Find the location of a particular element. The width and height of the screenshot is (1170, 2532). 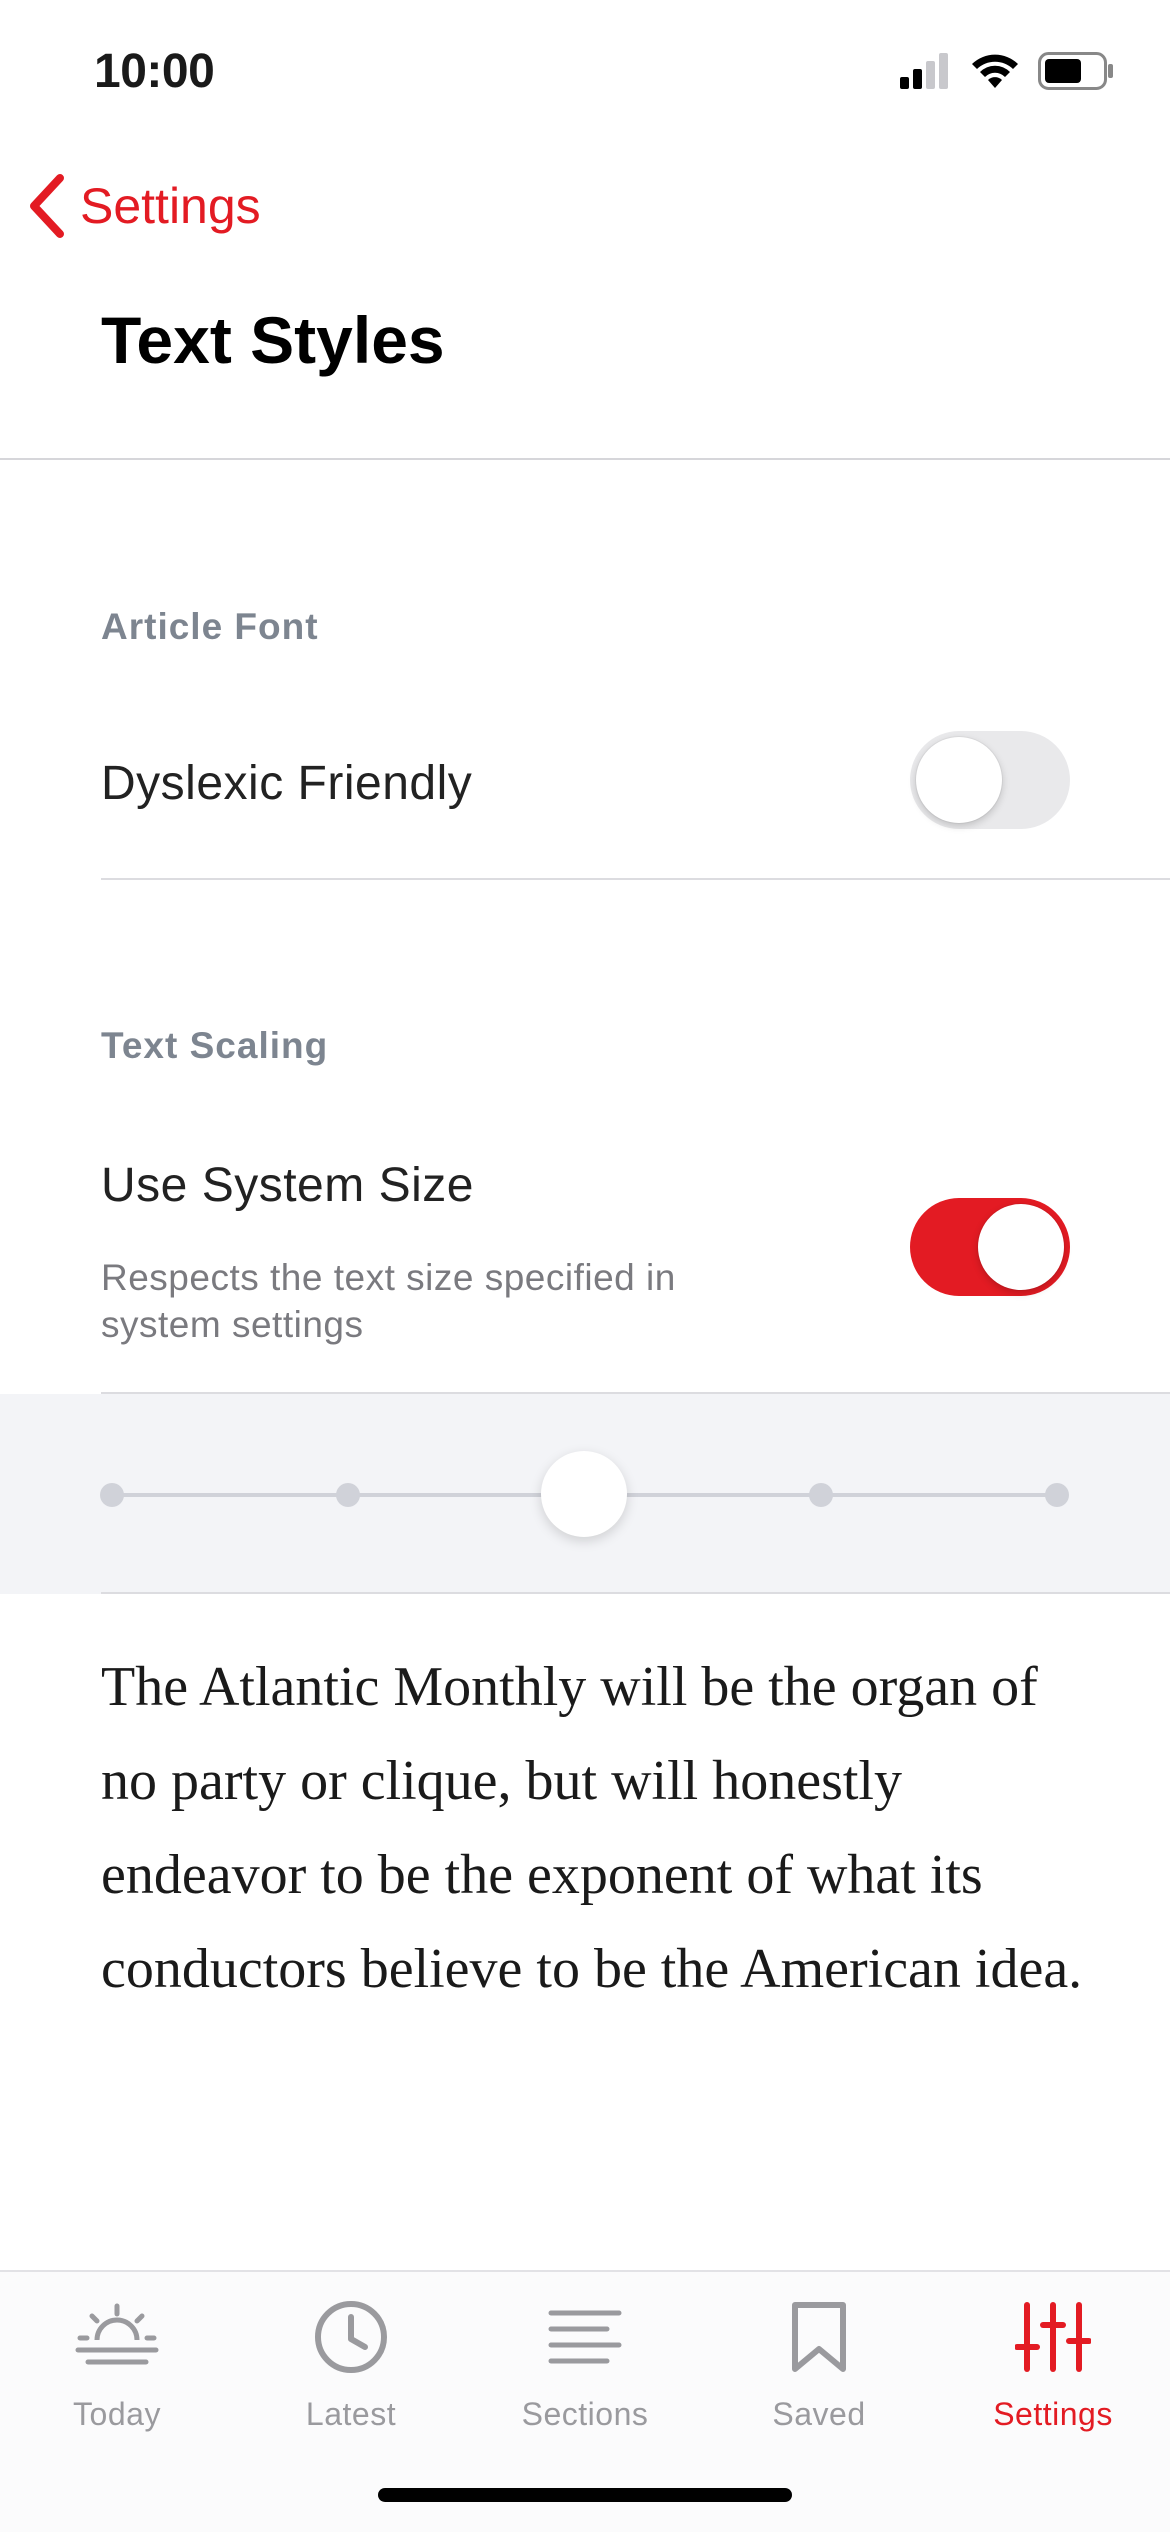

text-size-slider-panel is located at coordinates (585, 1494).